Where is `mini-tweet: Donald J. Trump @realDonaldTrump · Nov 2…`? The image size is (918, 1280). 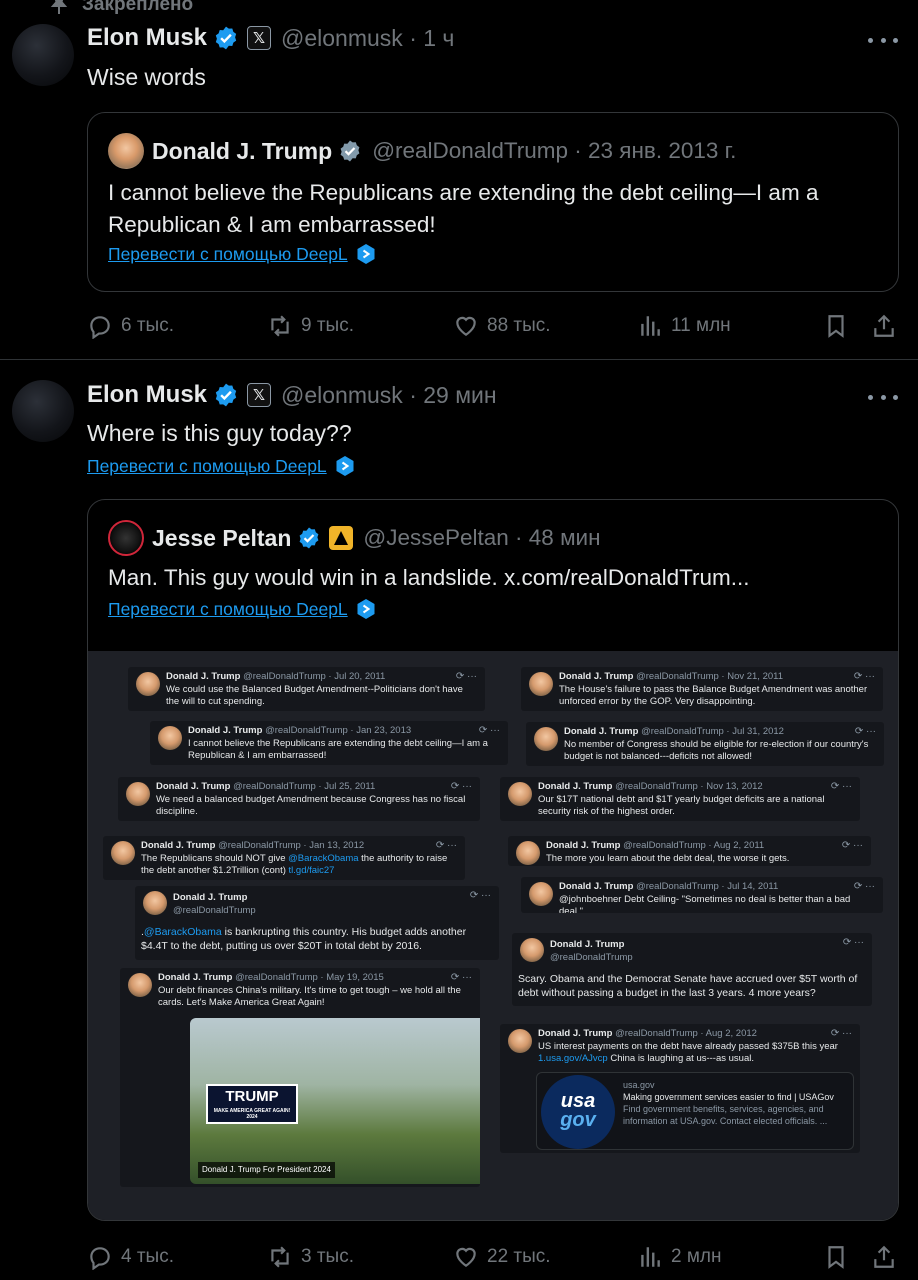
mini-tweet: Donald J. Trump @realDonaldTrump · Nov 2… is located at coordinates (702, 689).